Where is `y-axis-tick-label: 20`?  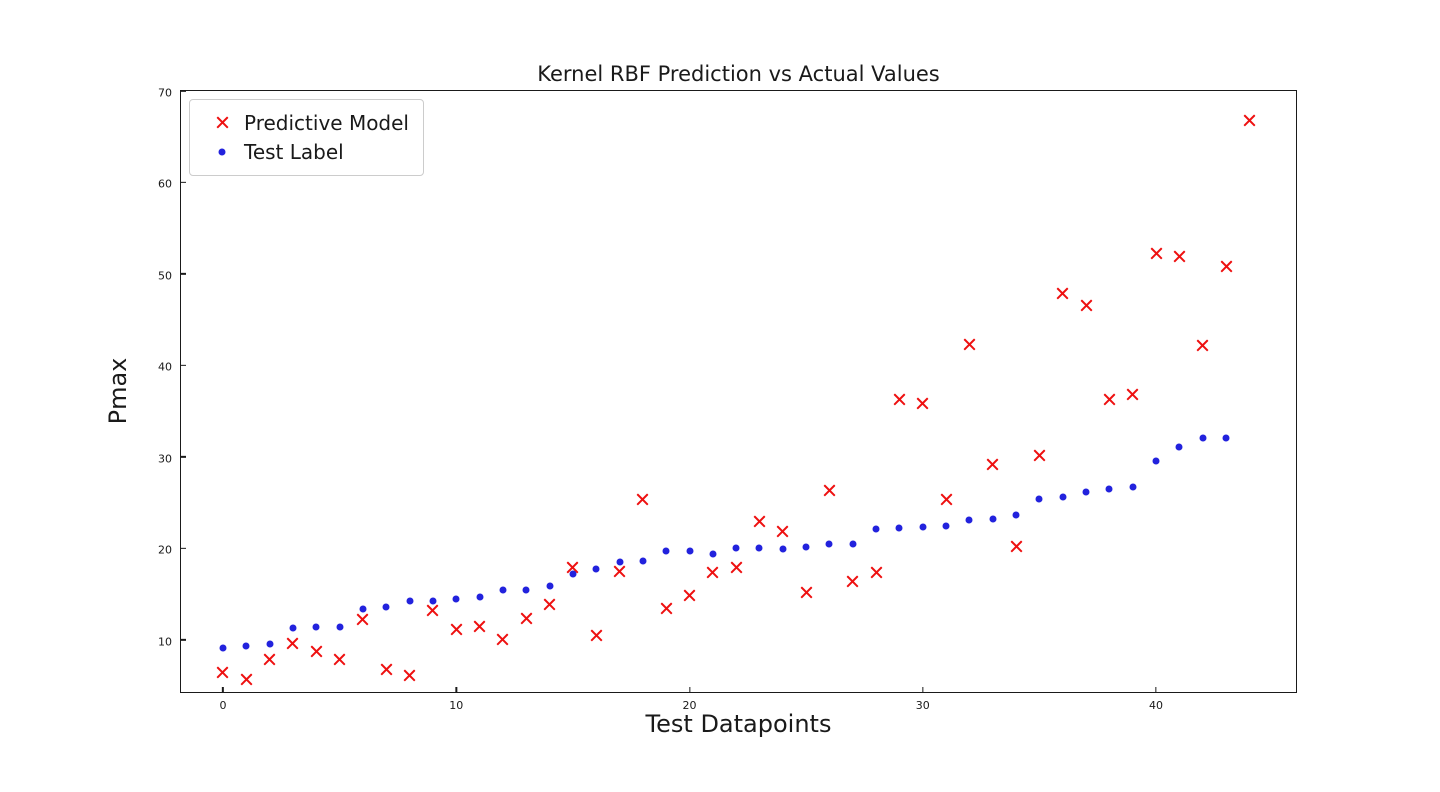 y-axis-tick-label: 20 is located at coordinates (165, 550).